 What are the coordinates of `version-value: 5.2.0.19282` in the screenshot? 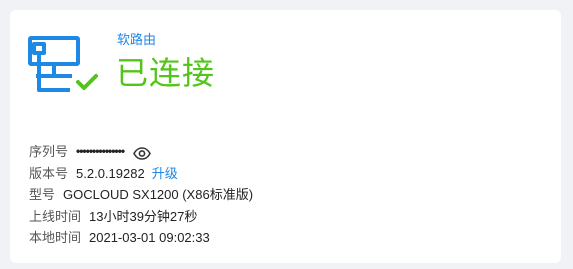 It's located at (110, 173).